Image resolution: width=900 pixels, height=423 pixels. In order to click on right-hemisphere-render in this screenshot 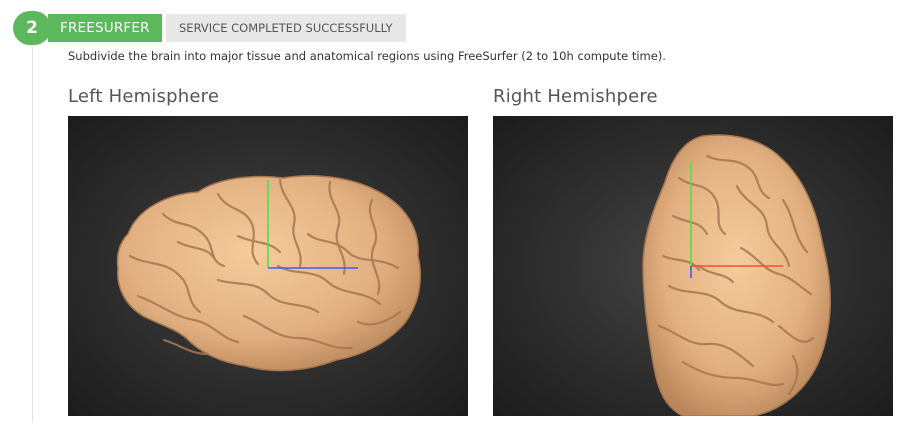, I will do `click(737, 275)`.